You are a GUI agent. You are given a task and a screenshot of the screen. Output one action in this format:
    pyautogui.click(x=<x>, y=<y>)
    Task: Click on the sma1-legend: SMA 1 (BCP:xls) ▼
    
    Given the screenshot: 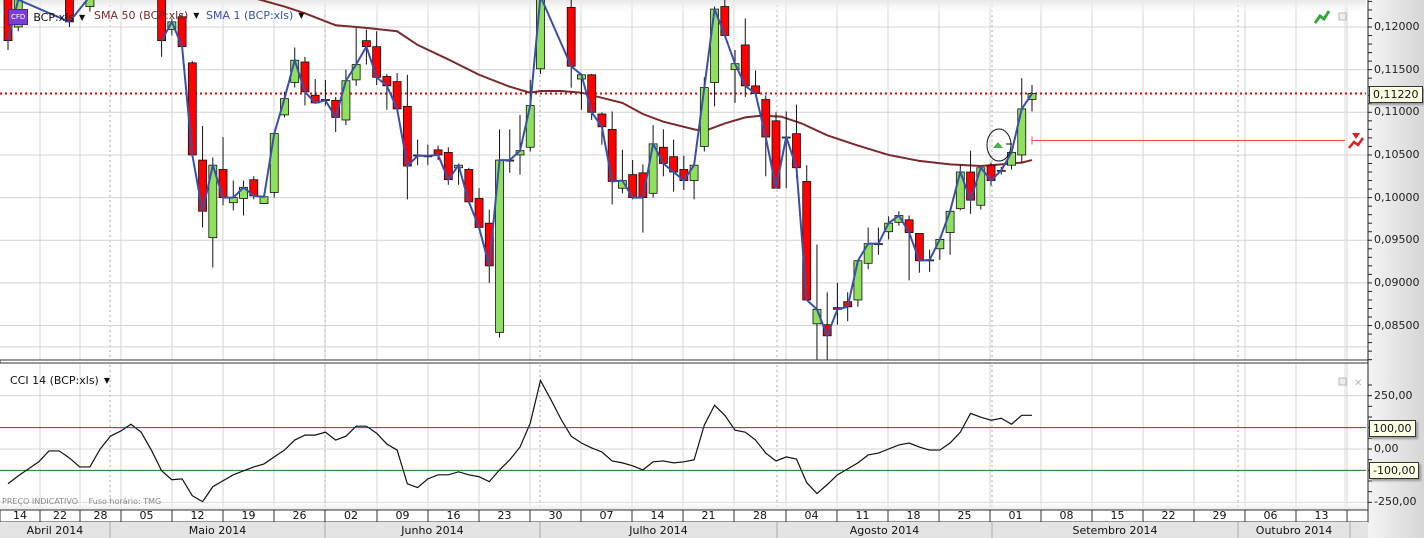 What is the action you would take?
    pyautogui.click(x=255, y=15)
    